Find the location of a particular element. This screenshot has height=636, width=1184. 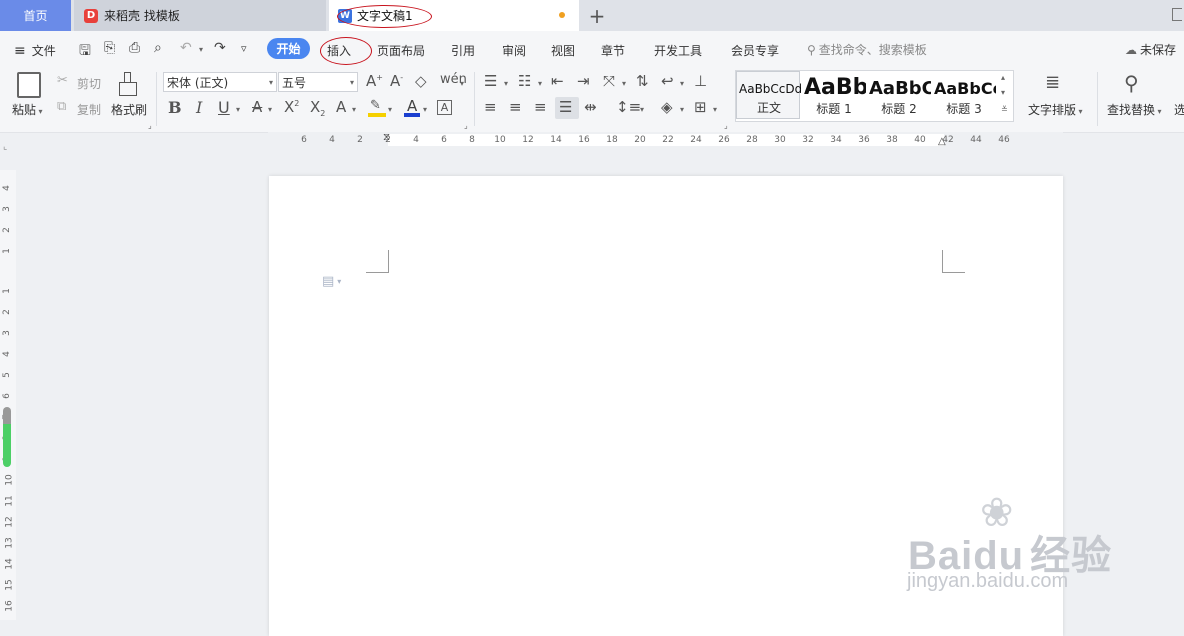

find-icon: ⚲ is located at coordinates (1131, 83).